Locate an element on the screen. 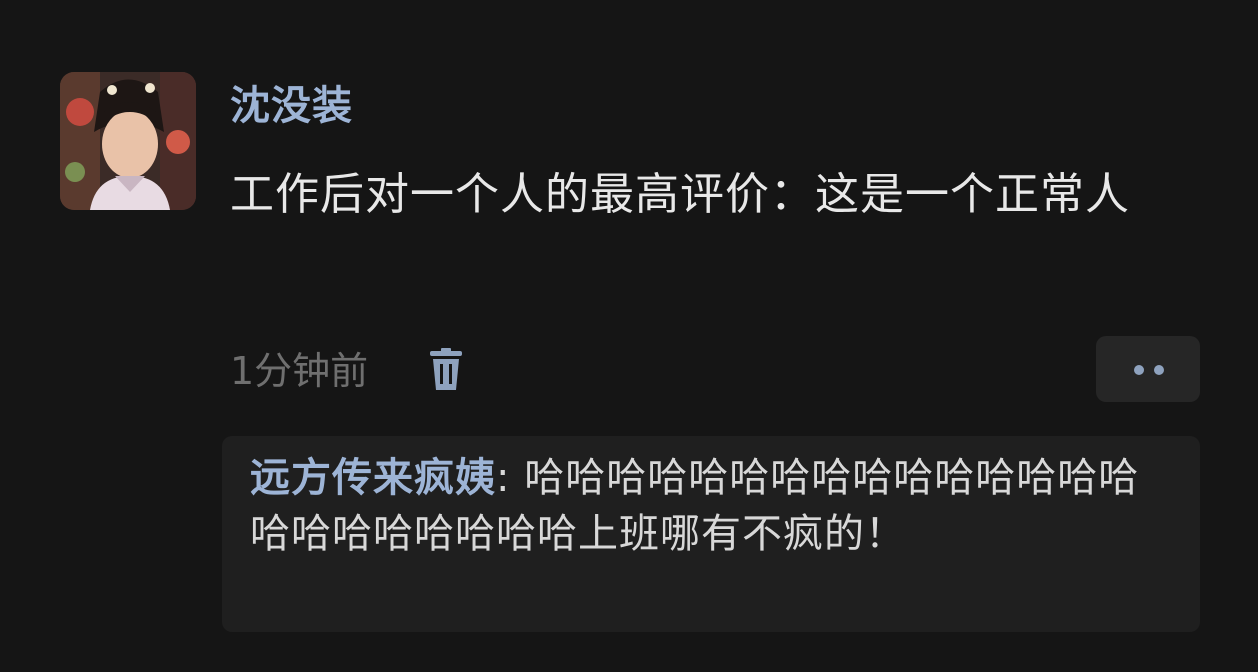 Image resolution: width=1258 pixels, height=672 pixels. avatar-image is located at coordinates (128, 141).